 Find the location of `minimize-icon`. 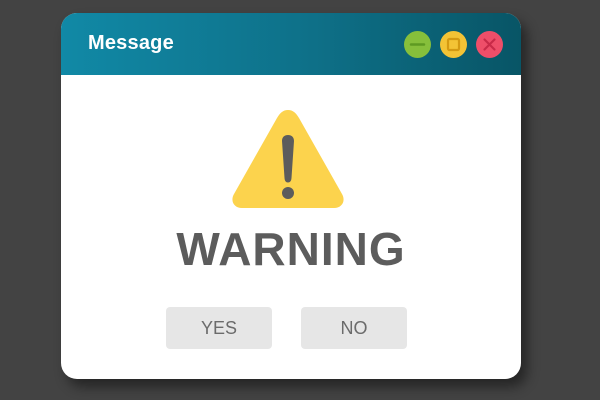

minimize-icon is located at coordinates (417, 44).